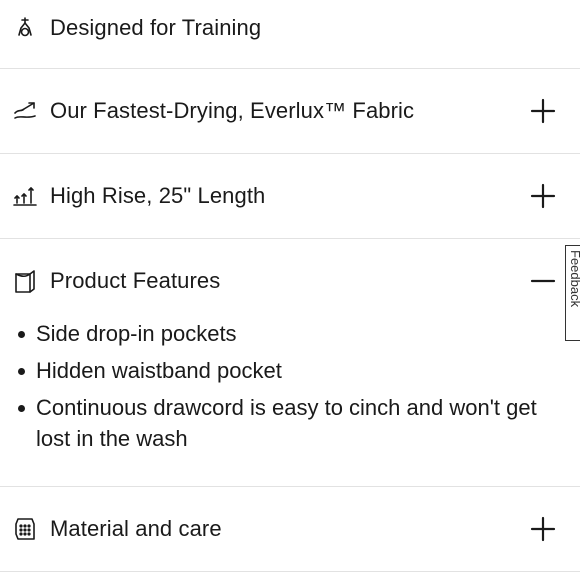 This screenshot has height=580, width=580. I want to click on feedback-label: Feedback, so click(574, 279).